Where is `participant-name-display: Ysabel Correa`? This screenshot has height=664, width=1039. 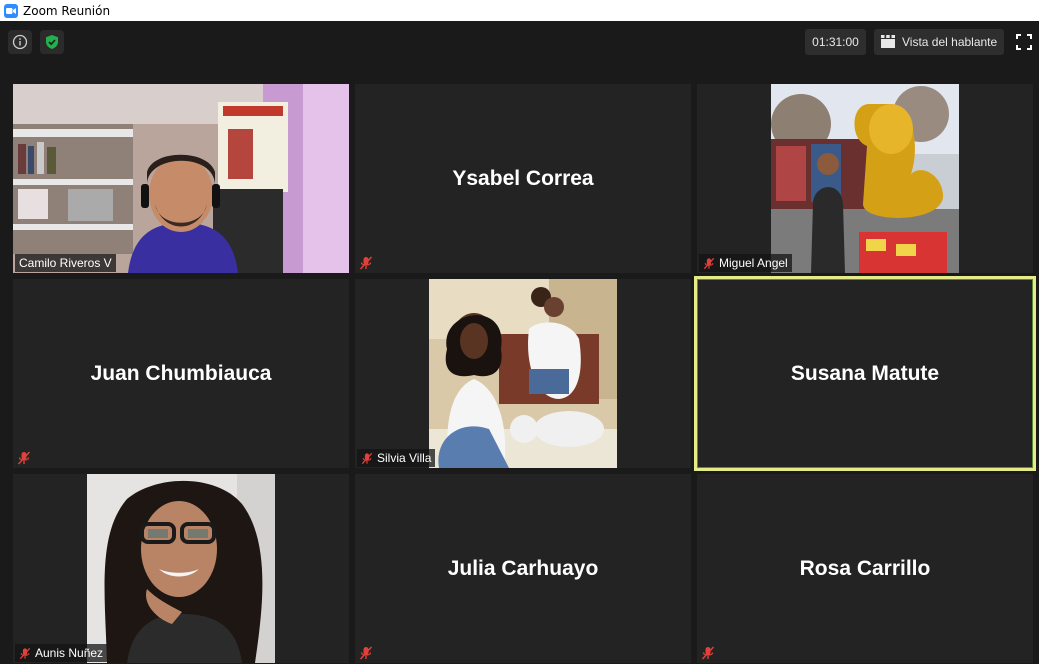
participant-name-display: Ysabel Correa is located at coordinates (523, 178).